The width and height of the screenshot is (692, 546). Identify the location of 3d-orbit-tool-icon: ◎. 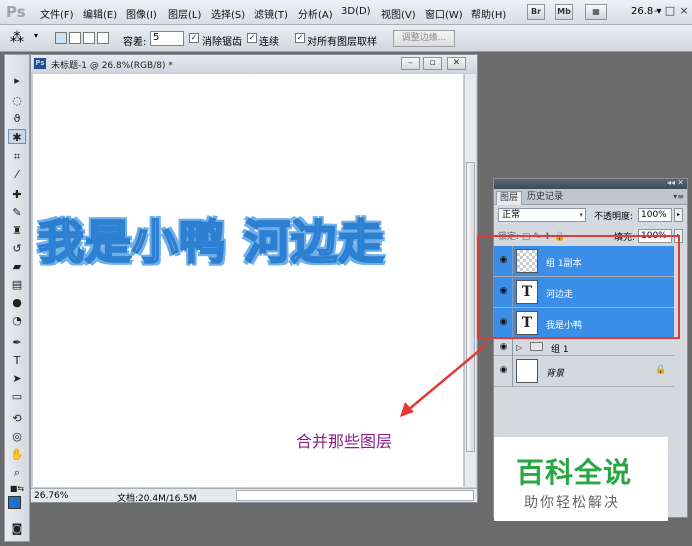
(17, 436).